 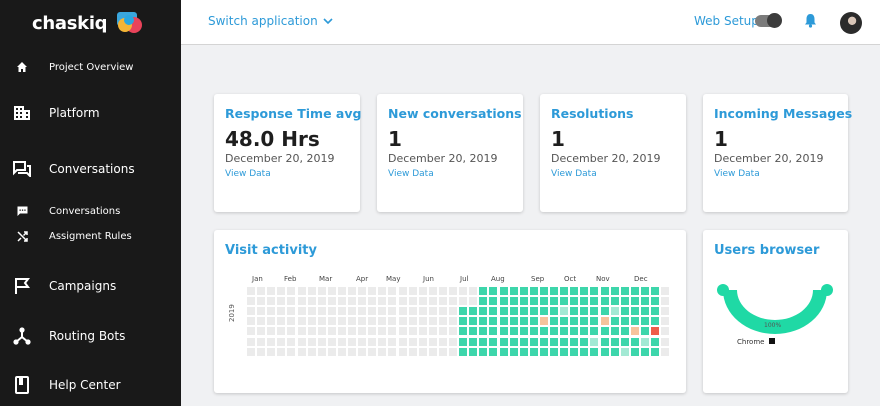 I want to click on sidebar-subitem-conversations: Conversations, so click(x=90, y=211).